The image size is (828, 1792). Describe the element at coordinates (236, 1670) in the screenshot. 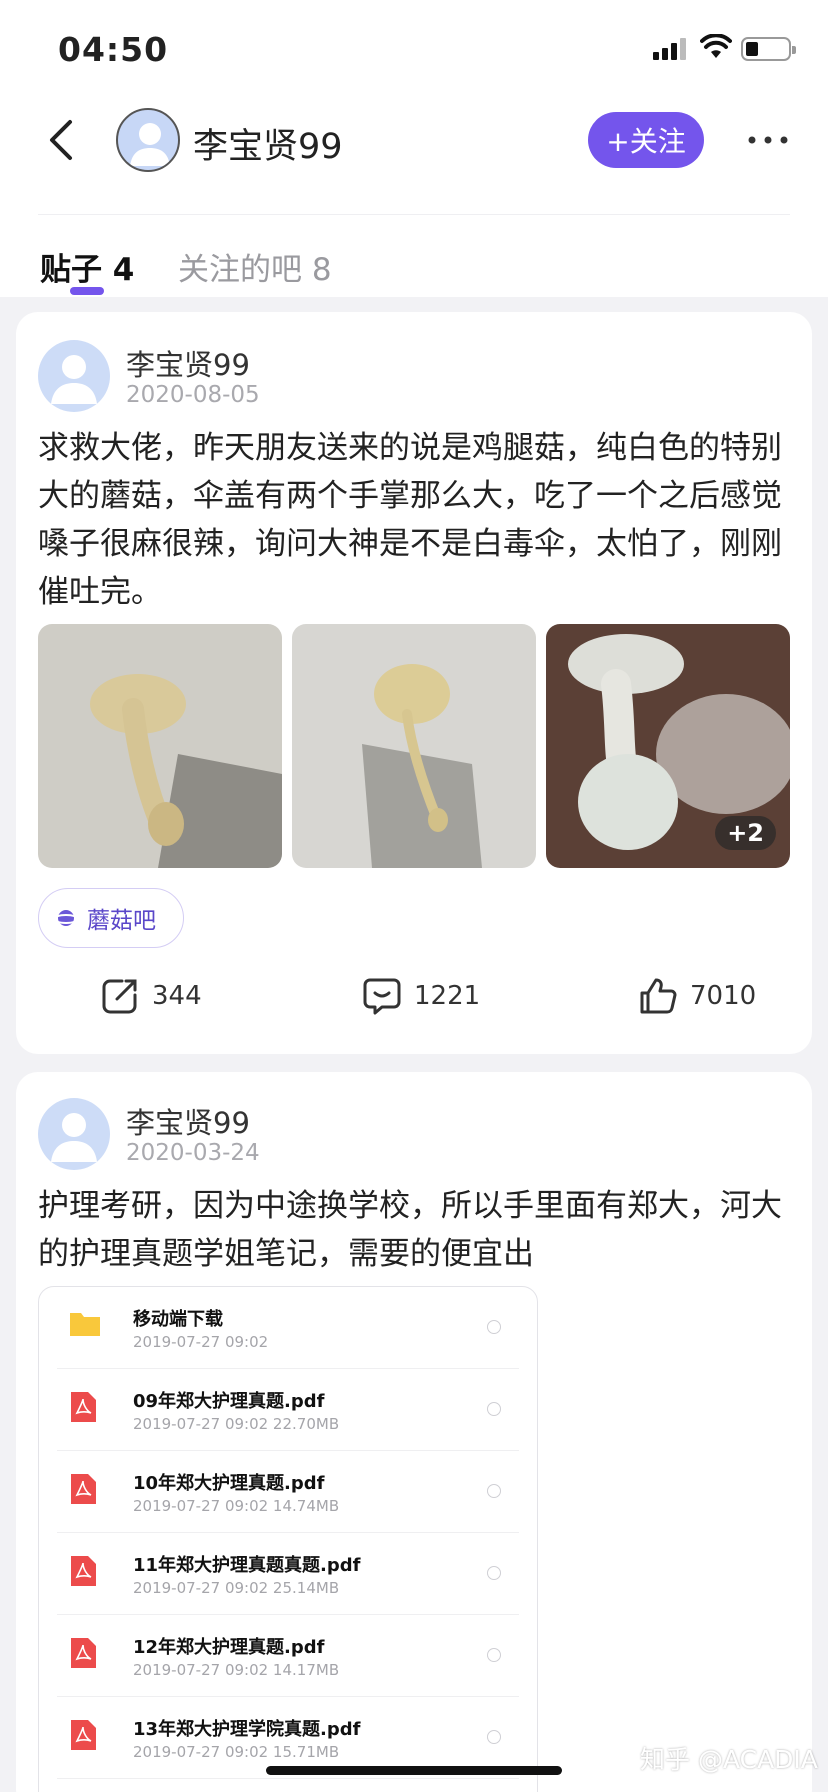

I see `file-meta: 2019-07-27 09:02 14.17MB` at that location.